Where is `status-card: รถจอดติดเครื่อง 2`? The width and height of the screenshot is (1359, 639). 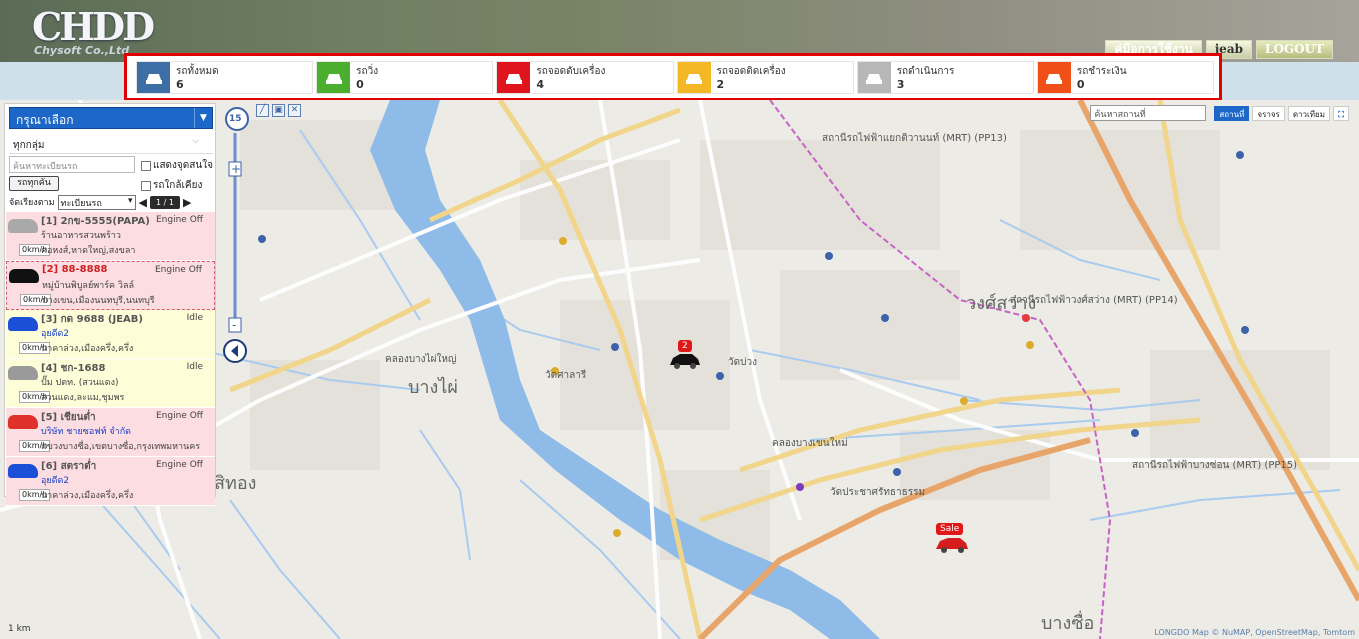 status-card: รถจอดติดเครื่อง 2 is located at coordinates (765, 77).